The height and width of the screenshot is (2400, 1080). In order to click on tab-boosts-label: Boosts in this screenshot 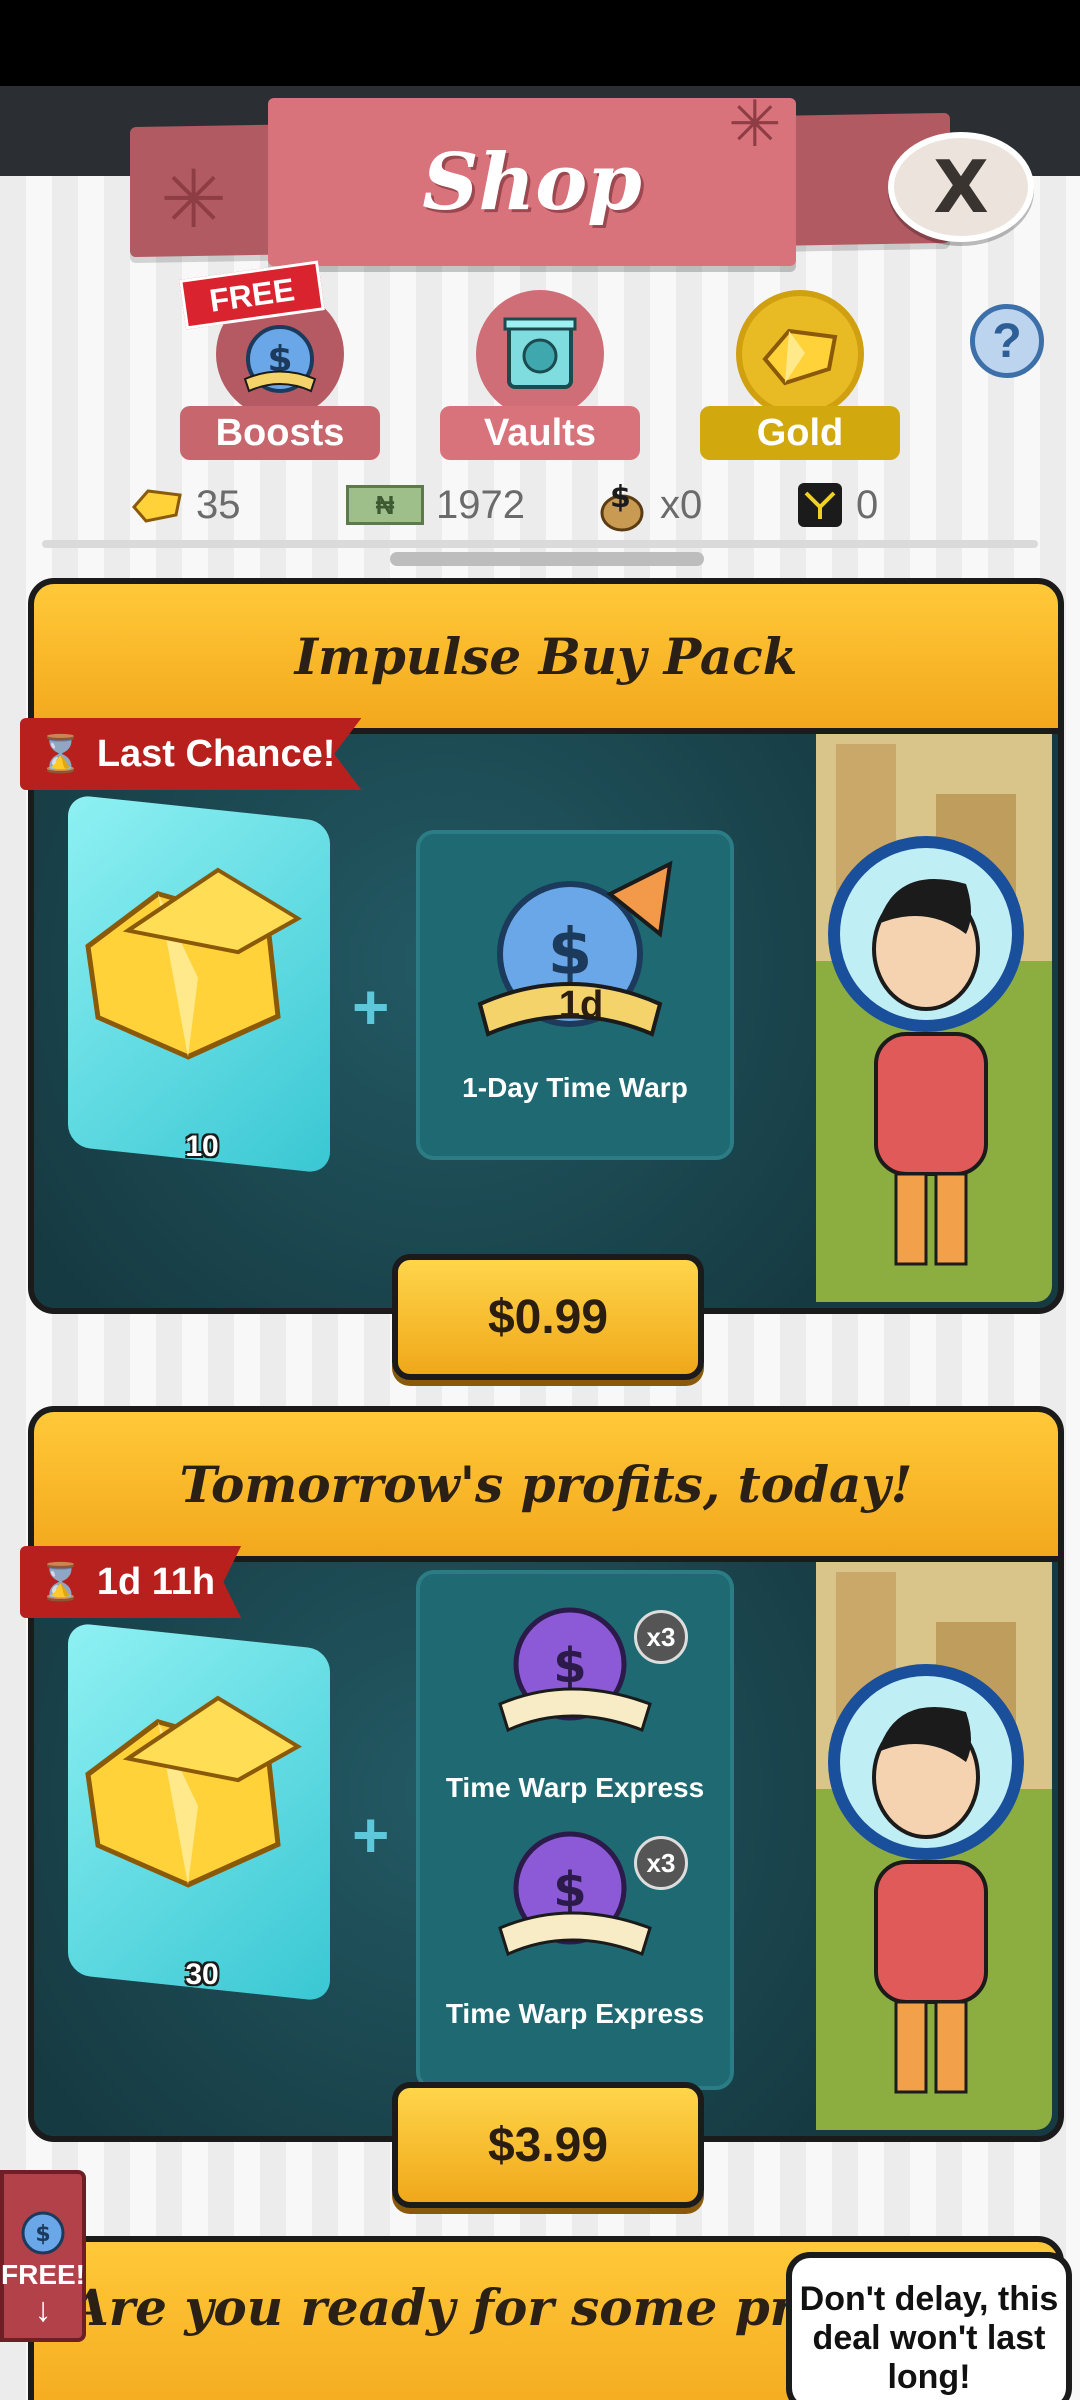, I will do `click(280, 433)`.